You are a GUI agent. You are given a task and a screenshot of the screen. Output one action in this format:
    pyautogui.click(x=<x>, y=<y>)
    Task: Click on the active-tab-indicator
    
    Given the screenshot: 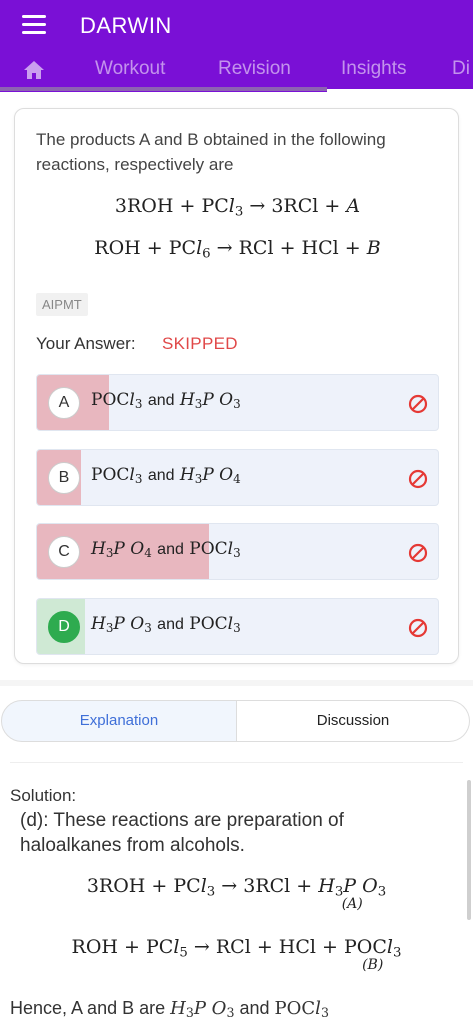 What is the action you would take?
    pyautogui.click(x=400, y=90)
    